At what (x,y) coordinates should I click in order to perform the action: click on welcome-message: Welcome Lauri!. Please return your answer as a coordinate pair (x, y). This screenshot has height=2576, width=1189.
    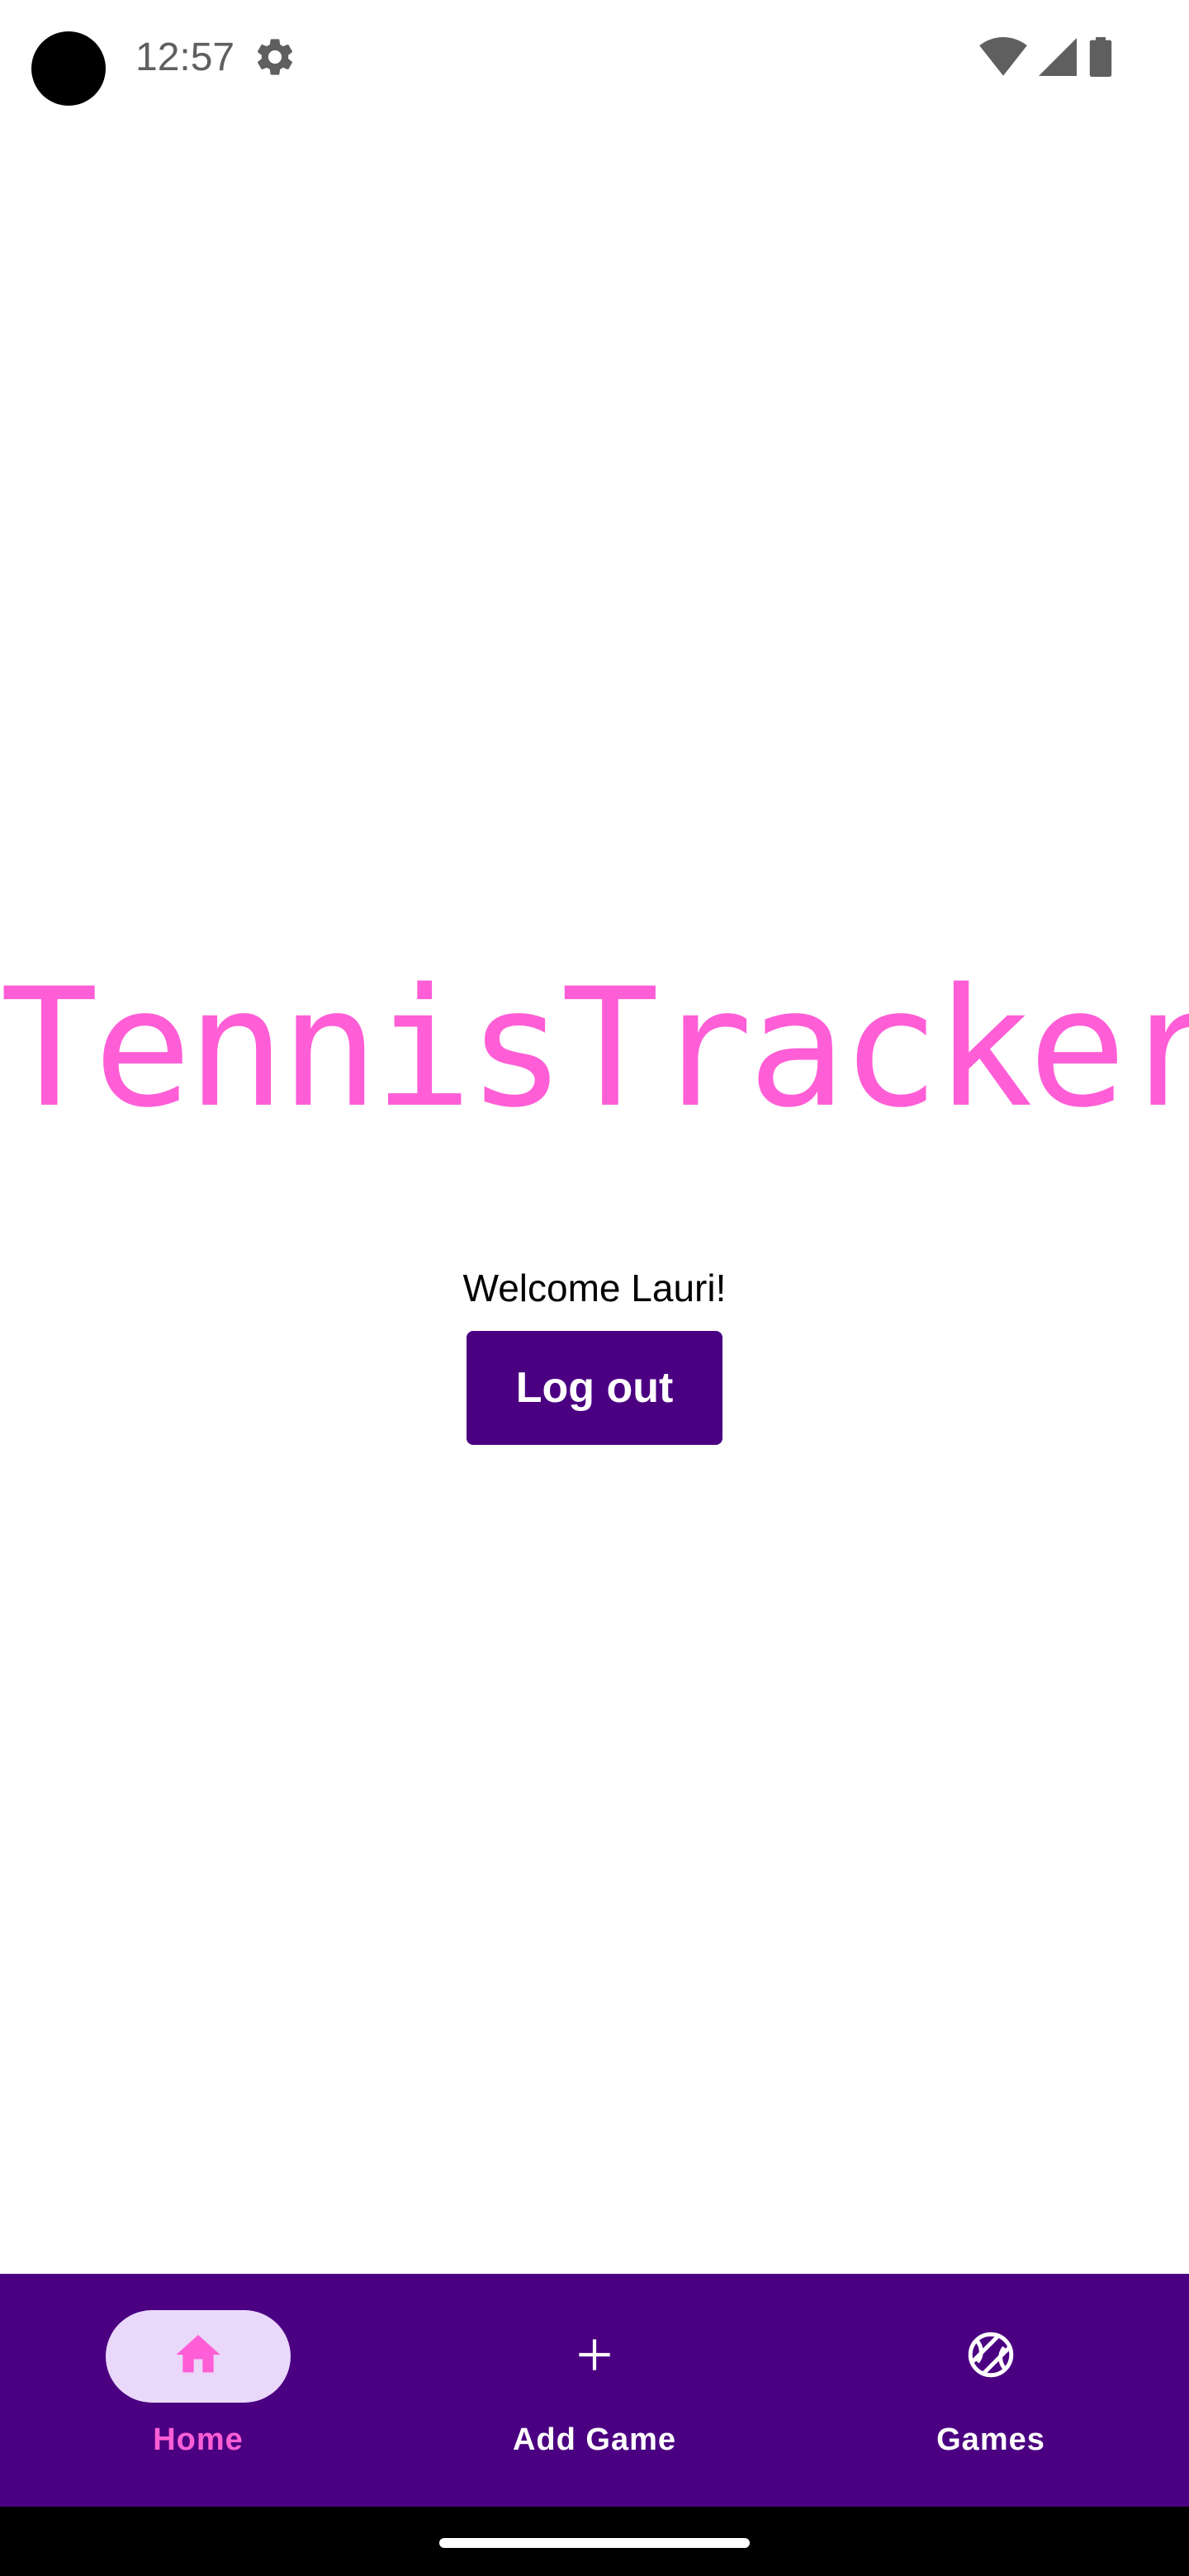
    Looking at the image, I should click on (594, 1288).